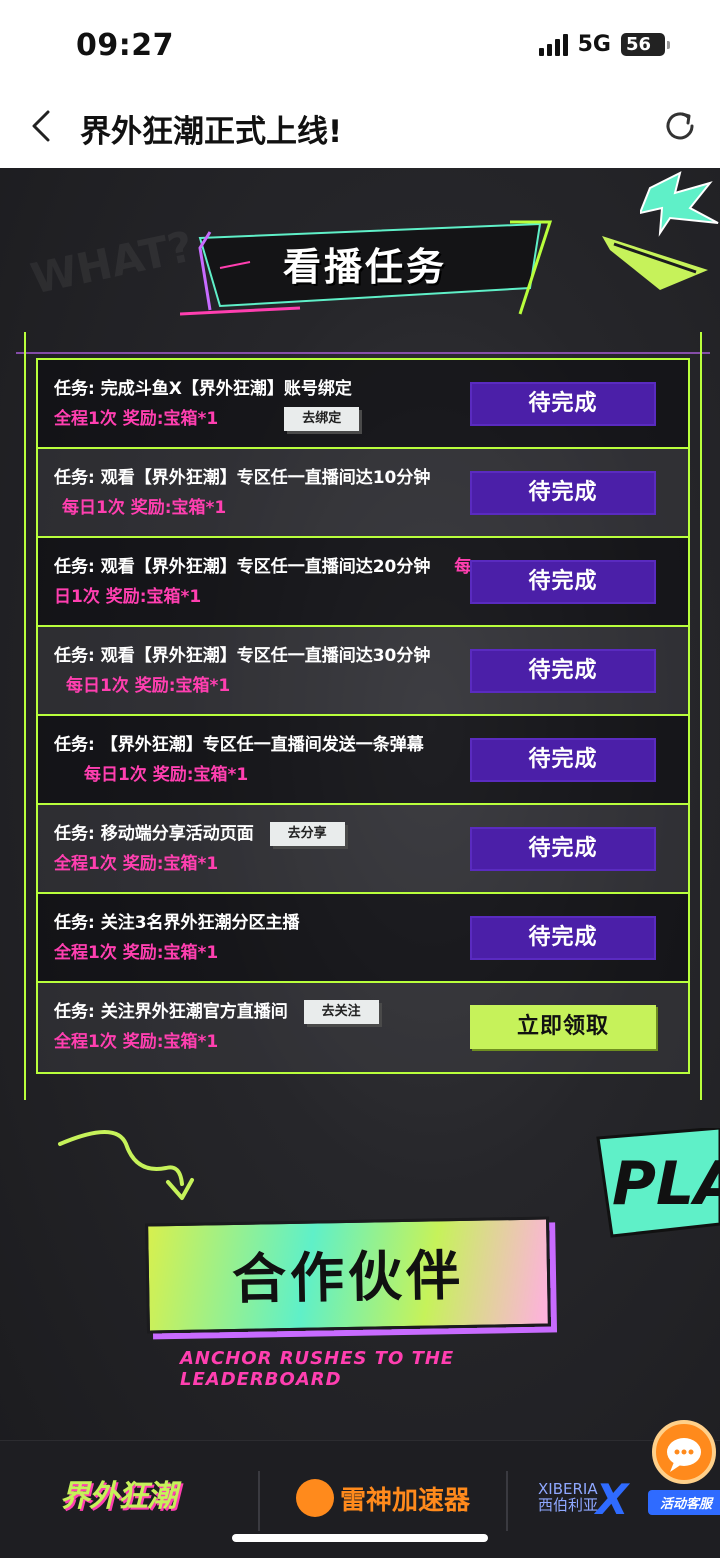 Image resolution: width=720 pixels, height=1558 pixels. I want to click on task-row: 任务: 关注3名界外狂潮分区主播 全程1次 奖励:宝箱*1 待完成, so click(363, 938).